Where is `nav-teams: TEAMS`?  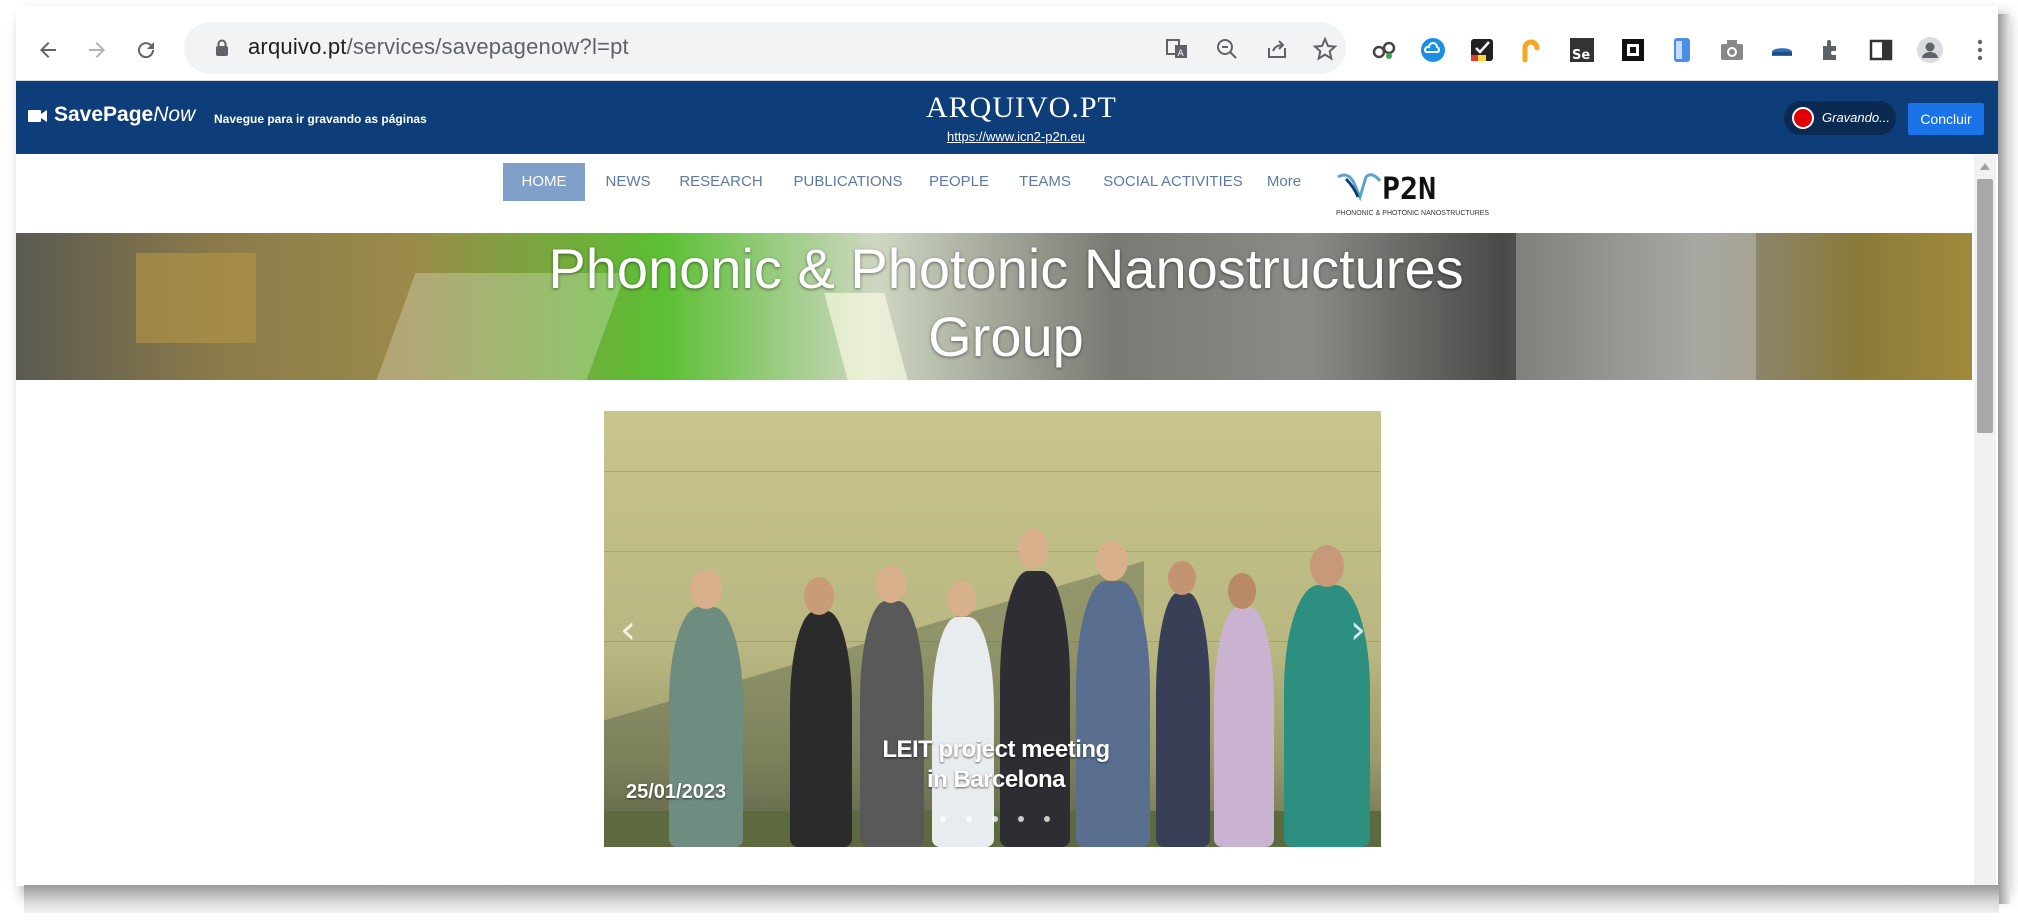
nav-teams: TEAMS is located at coordinates (1045, 182).